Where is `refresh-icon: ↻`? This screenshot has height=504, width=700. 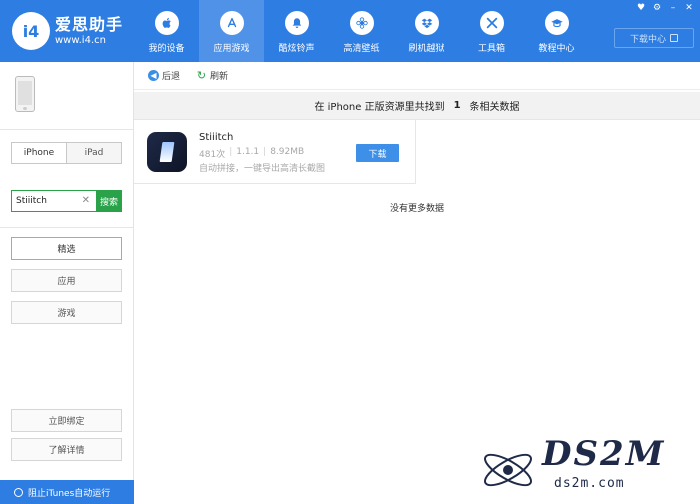
refresh-icon: ↻ is located at coordinates (201, 75).